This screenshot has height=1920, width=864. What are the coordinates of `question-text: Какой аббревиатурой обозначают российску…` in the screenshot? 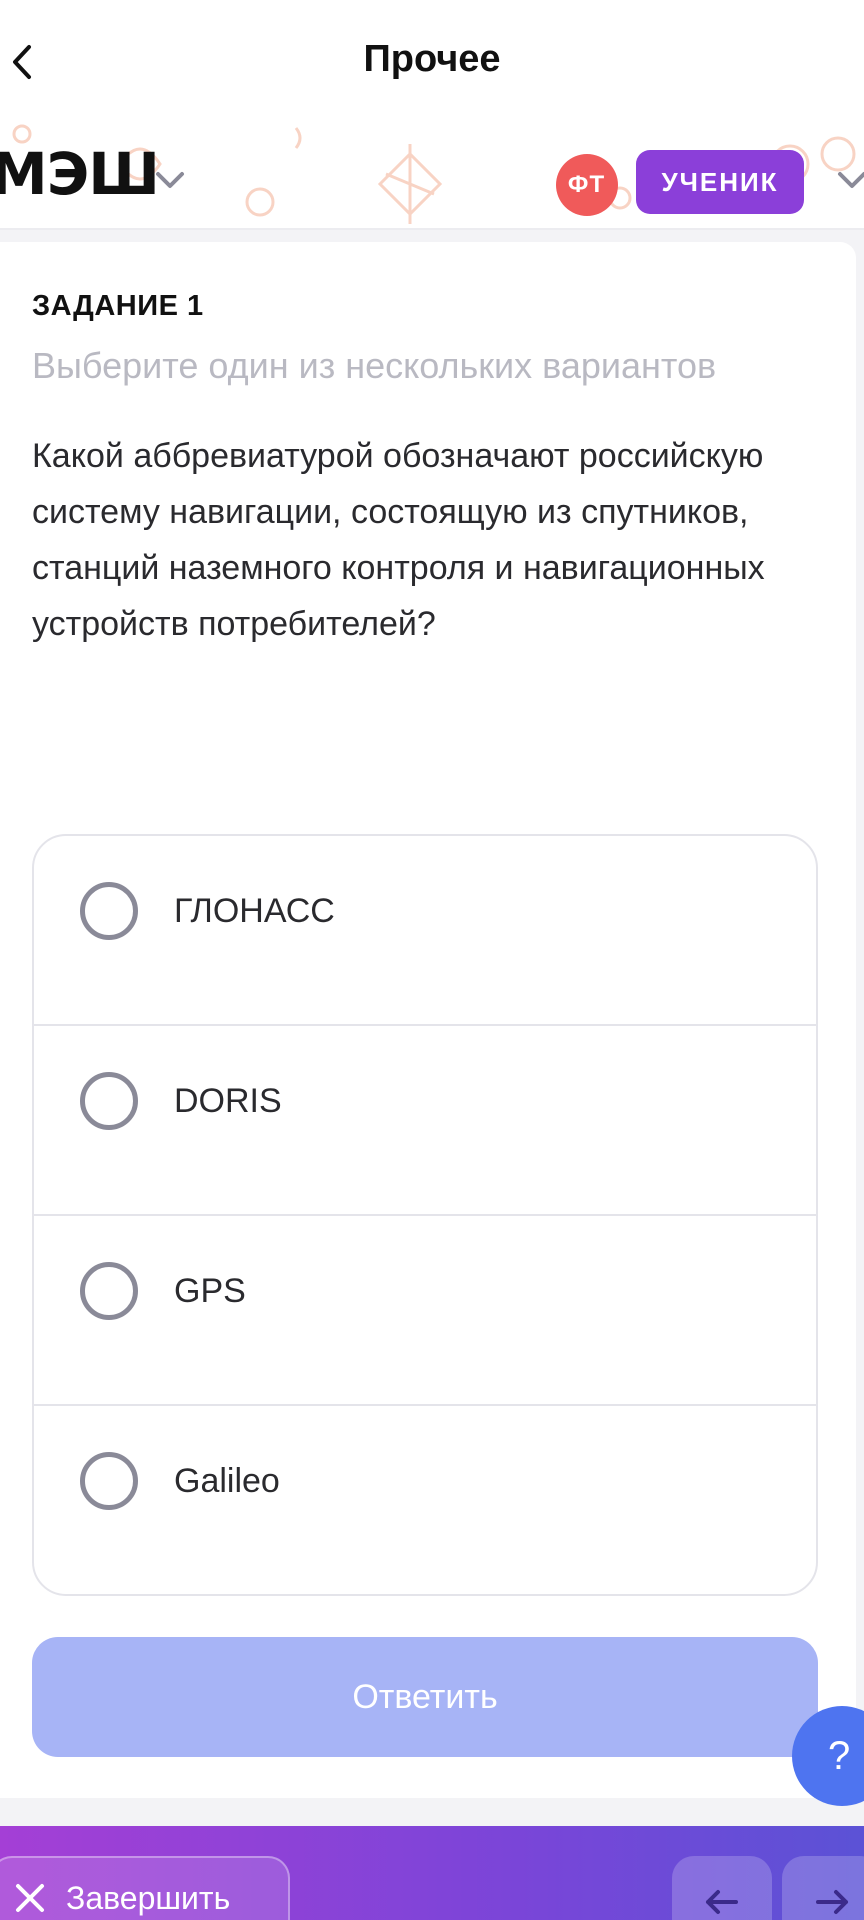 It's located at (398, 540).